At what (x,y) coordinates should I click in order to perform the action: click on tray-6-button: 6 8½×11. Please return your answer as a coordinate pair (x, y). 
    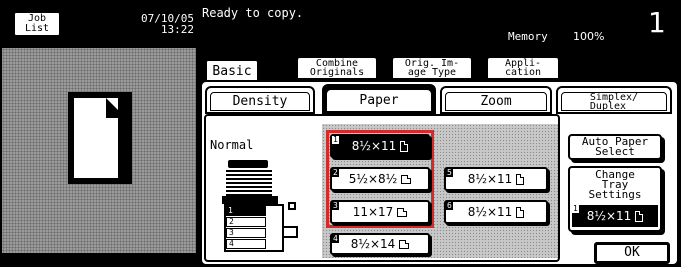
    Looking at the image, I should click on (496, 212).